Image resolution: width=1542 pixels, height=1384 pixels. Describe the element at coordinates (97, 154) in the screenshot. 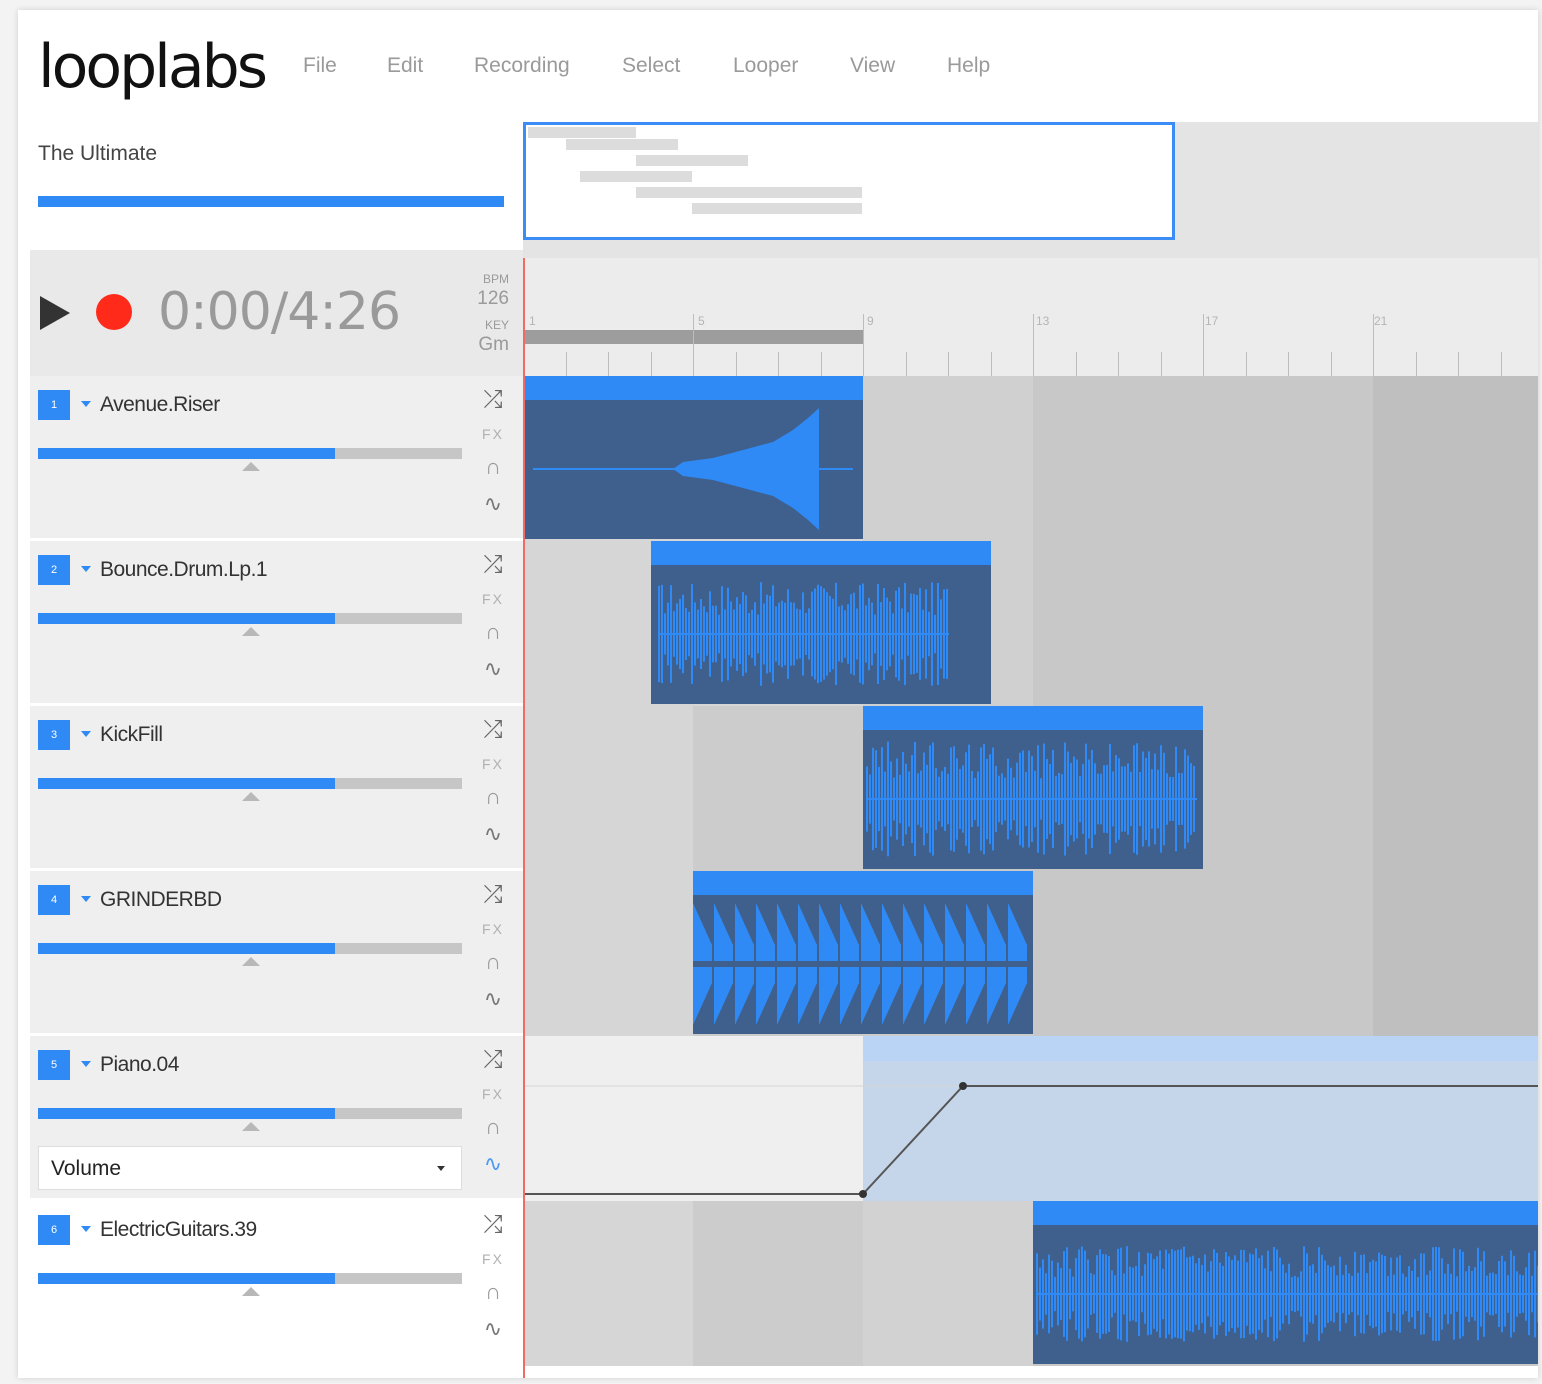

I see `project-title: The Ultimate` at that location.